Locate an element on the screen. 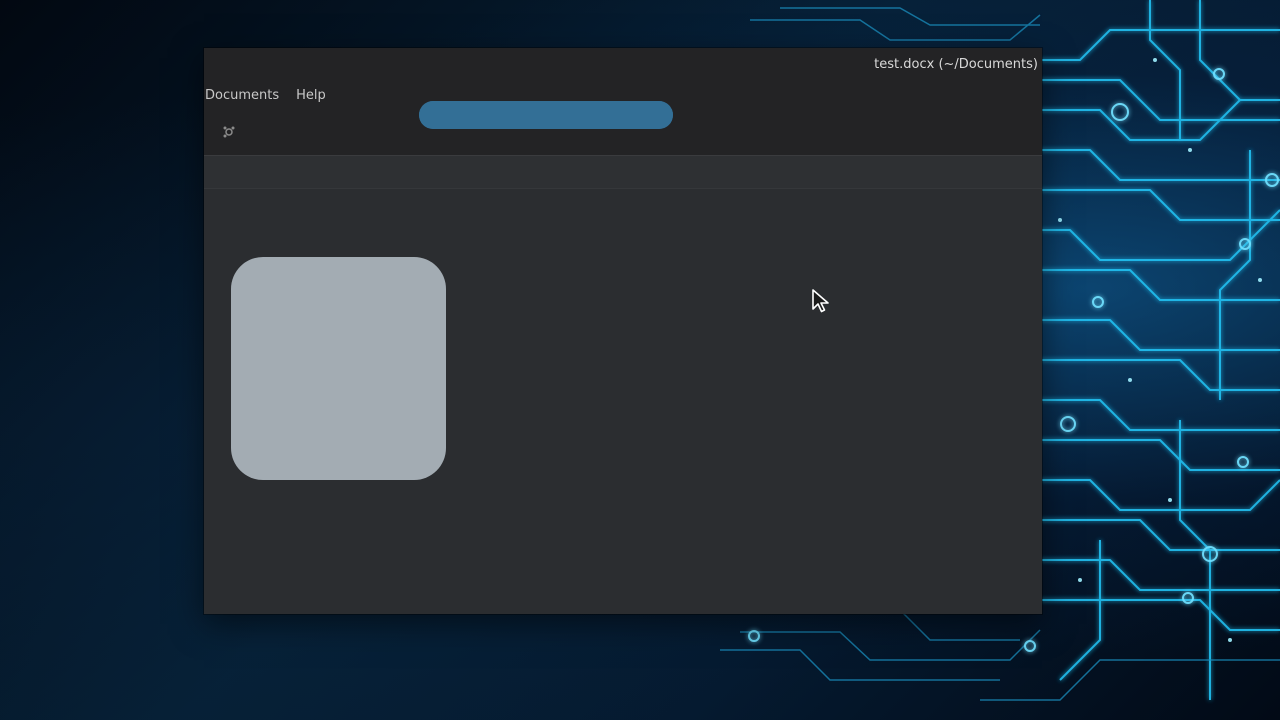  settings-icon is located at coordinates (229, 132).